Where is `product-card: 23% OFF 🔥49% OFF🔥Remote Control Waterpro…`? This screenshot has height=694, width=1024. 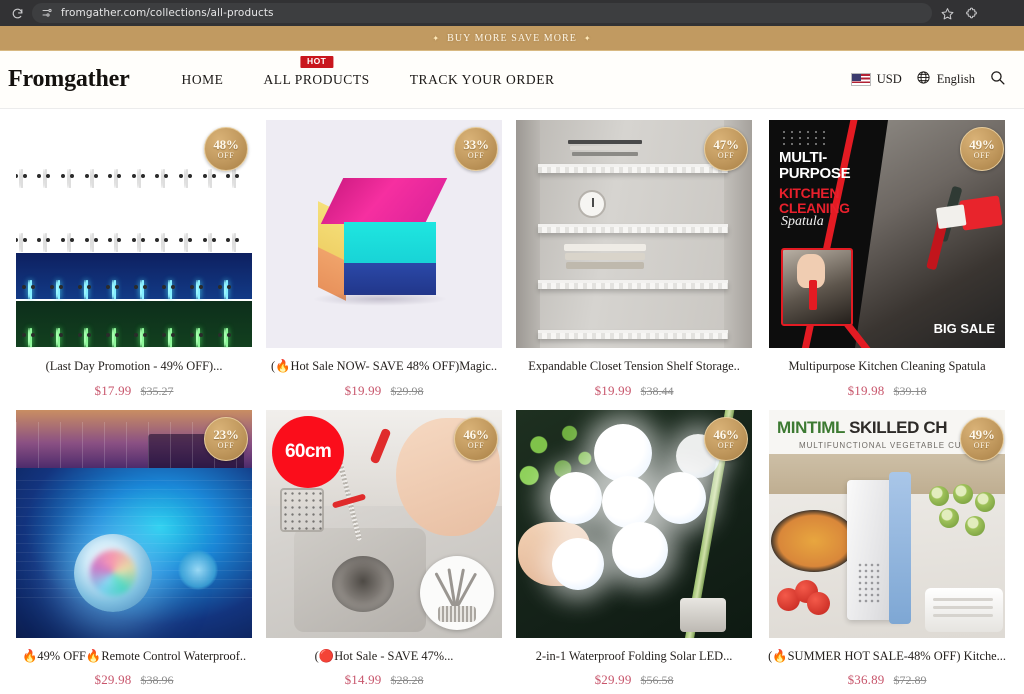 product-card: 23% OFF 🔥49% OFF🔥Remote Control Waterpro… is located at coordinates (134, 549).